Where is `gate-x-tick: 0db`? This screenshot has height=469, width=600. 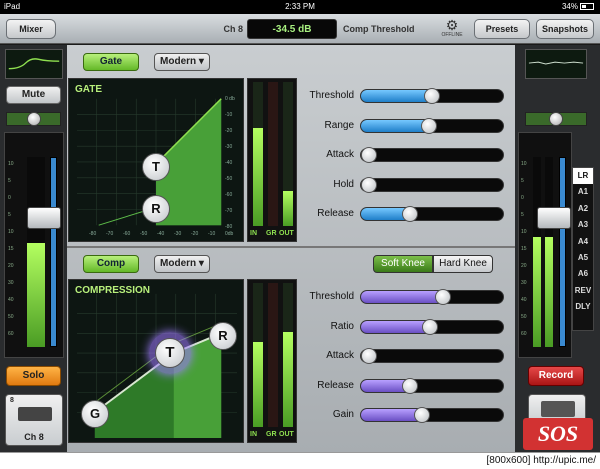 gate-x-tick: 0db is located at coordinates (229, 234).